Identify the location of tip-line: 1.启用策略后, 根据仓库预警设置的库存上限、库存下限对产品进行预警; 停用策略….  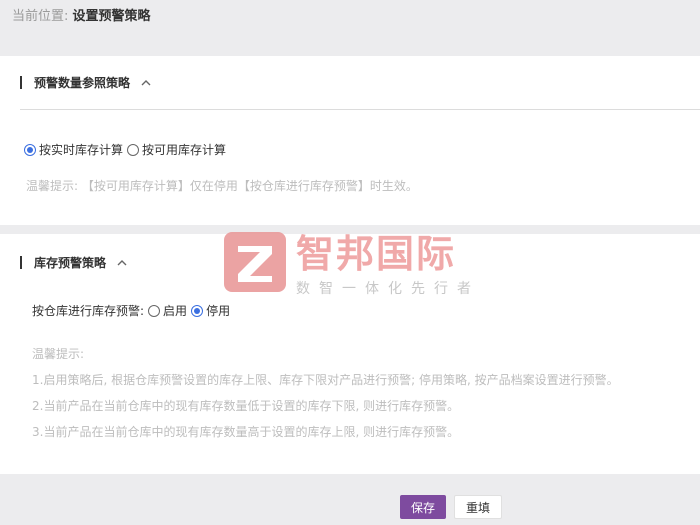
(325, 380).